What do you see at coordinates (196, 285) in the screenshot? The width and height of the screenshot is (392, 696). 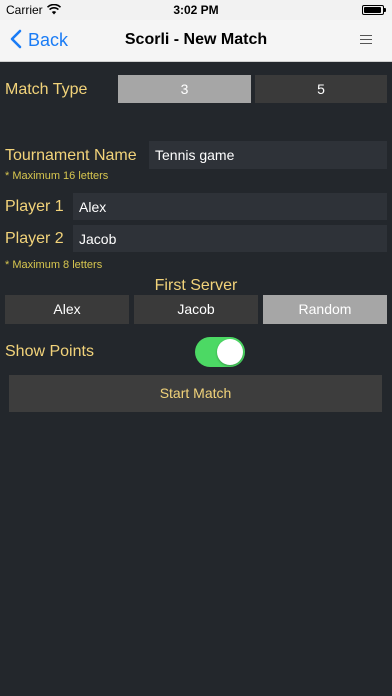 I see `first-server-label: First Server` at bounding box center [196, 285].